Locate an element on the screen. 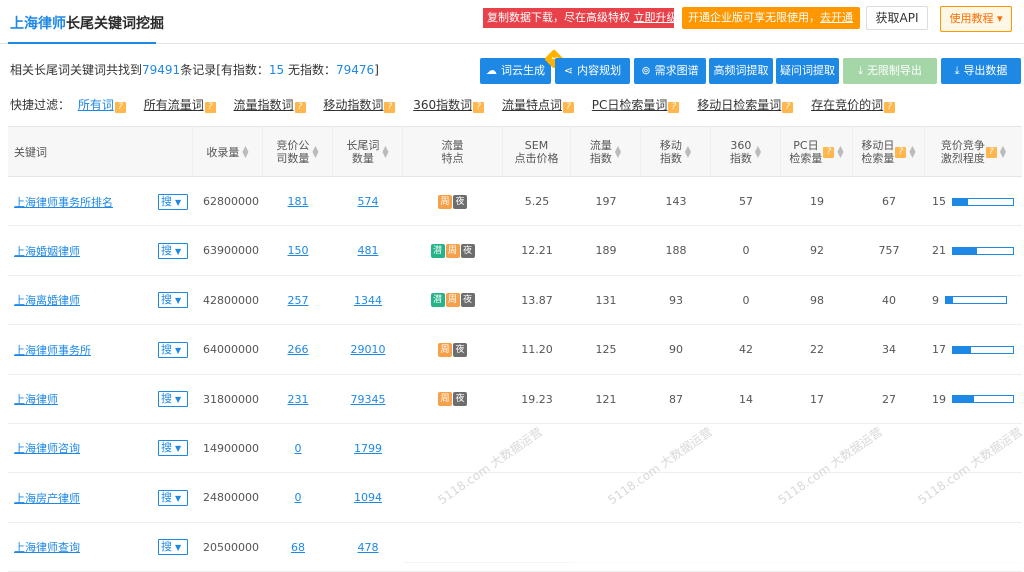  keyword-link: 上海婚姻律师 is located at coordinates (47, 251).